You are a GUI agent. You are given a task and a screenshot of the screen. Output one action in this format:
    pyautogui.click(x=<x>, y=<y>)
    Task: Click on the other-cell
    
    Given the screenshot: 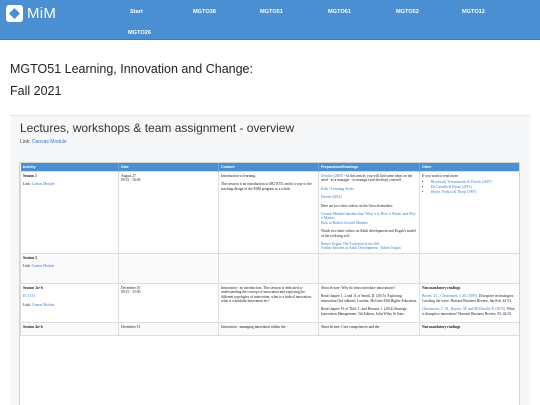 What is the action you would take?
    pyautogui.click(x=469, y=268)
    